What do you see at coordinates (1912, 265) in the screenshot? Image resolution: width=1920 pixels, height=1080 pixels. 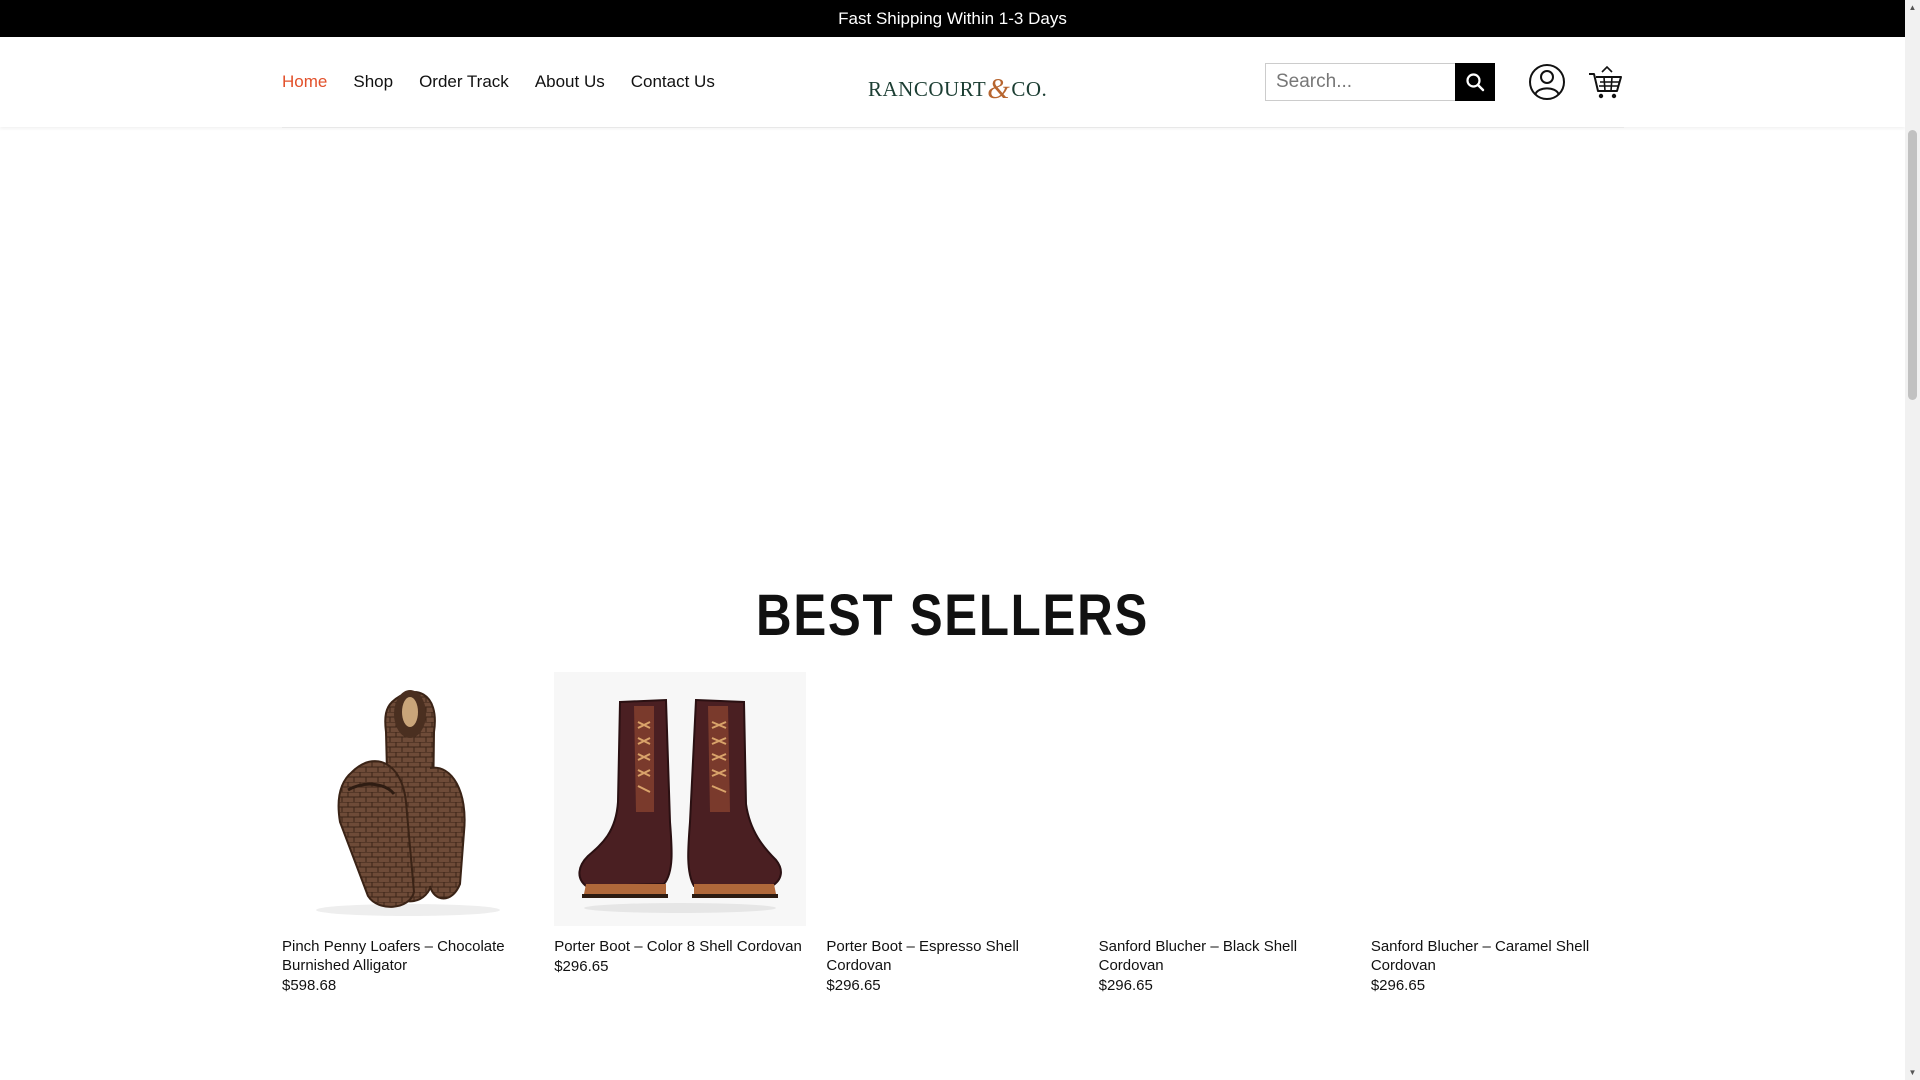 I see `scrollbar-thumb` at bounding box center [1912, 265].